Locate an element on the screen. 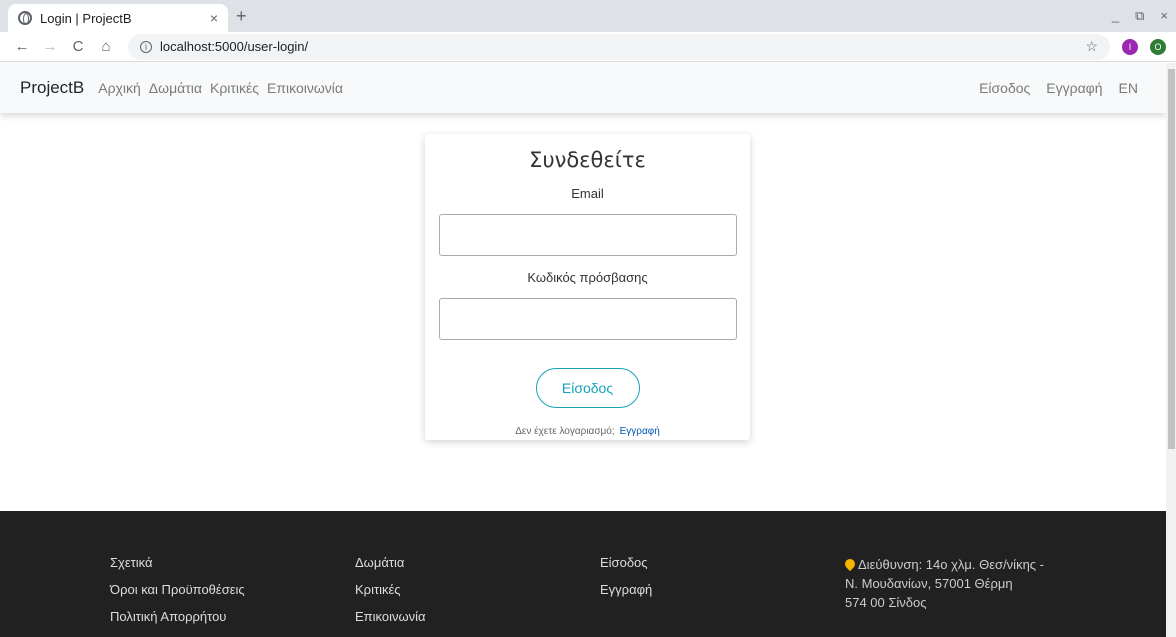  register-link: Εγγραφή is located at coordinates (640, 431).